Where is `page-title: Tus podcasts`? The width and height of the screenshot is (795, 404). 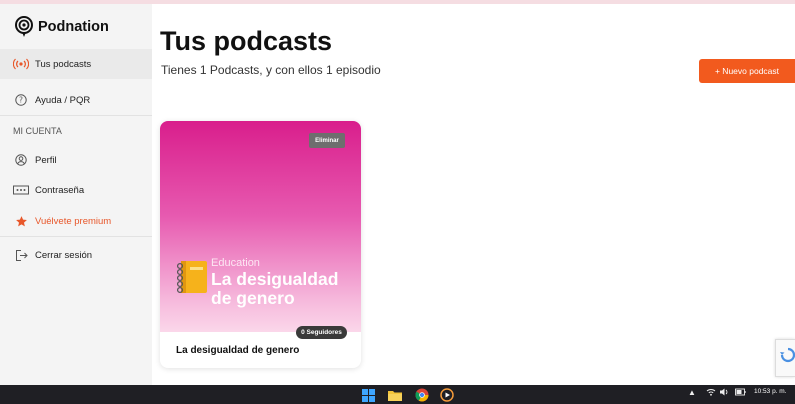
page-title: Tus podcasts is located at coordinates (246, 41).